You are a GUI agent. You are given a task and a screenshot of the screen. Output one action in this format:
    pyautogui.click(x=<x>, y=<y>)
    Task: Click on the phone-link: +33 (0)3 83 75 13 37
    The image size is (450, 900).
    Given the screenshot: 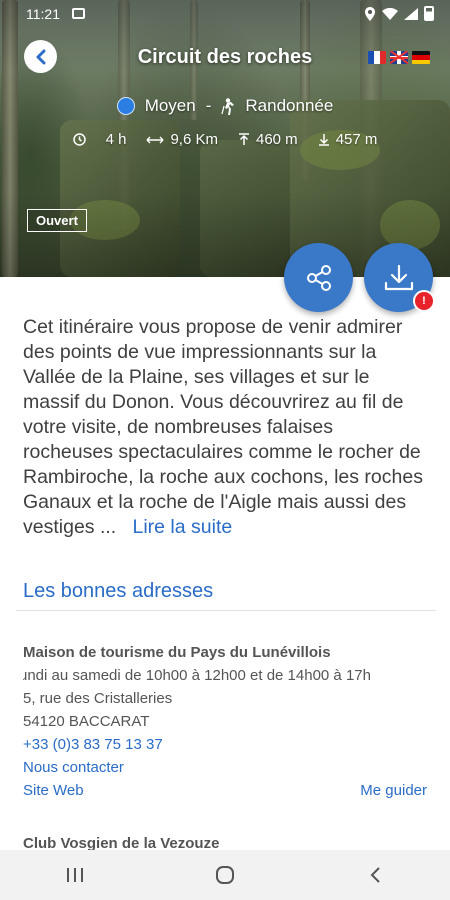 What is the action you would take?
    pyautogui.click(x=228, y=744)
    